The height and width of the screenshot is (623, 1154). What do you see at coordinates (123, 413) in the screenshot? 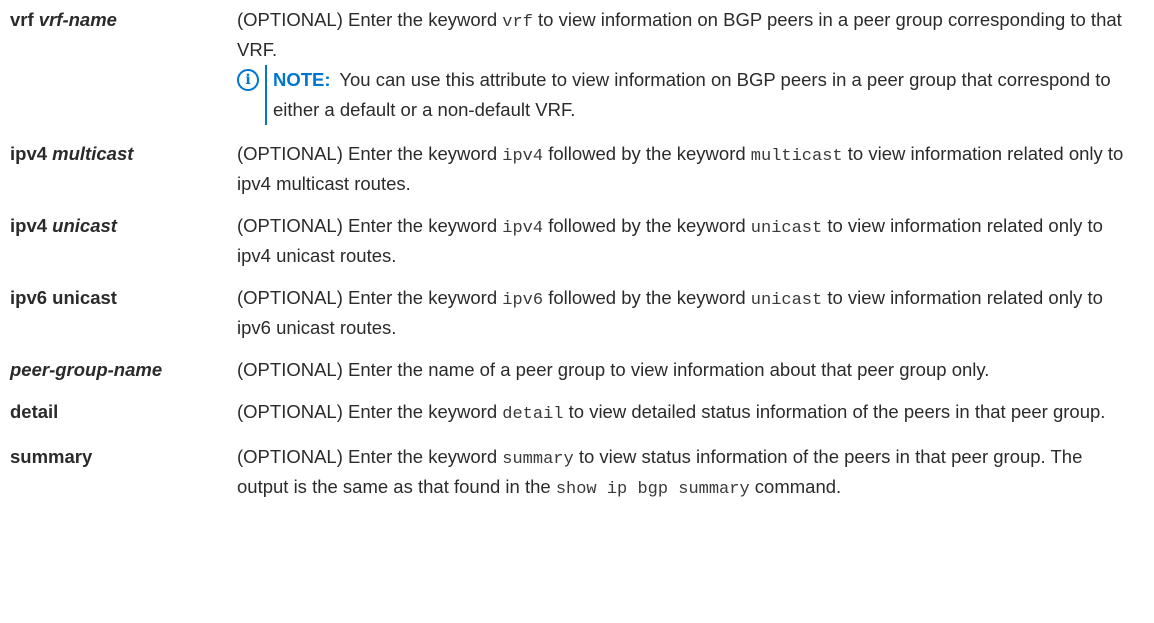
I see `param-name: detail` at bounding box center [123, 413].